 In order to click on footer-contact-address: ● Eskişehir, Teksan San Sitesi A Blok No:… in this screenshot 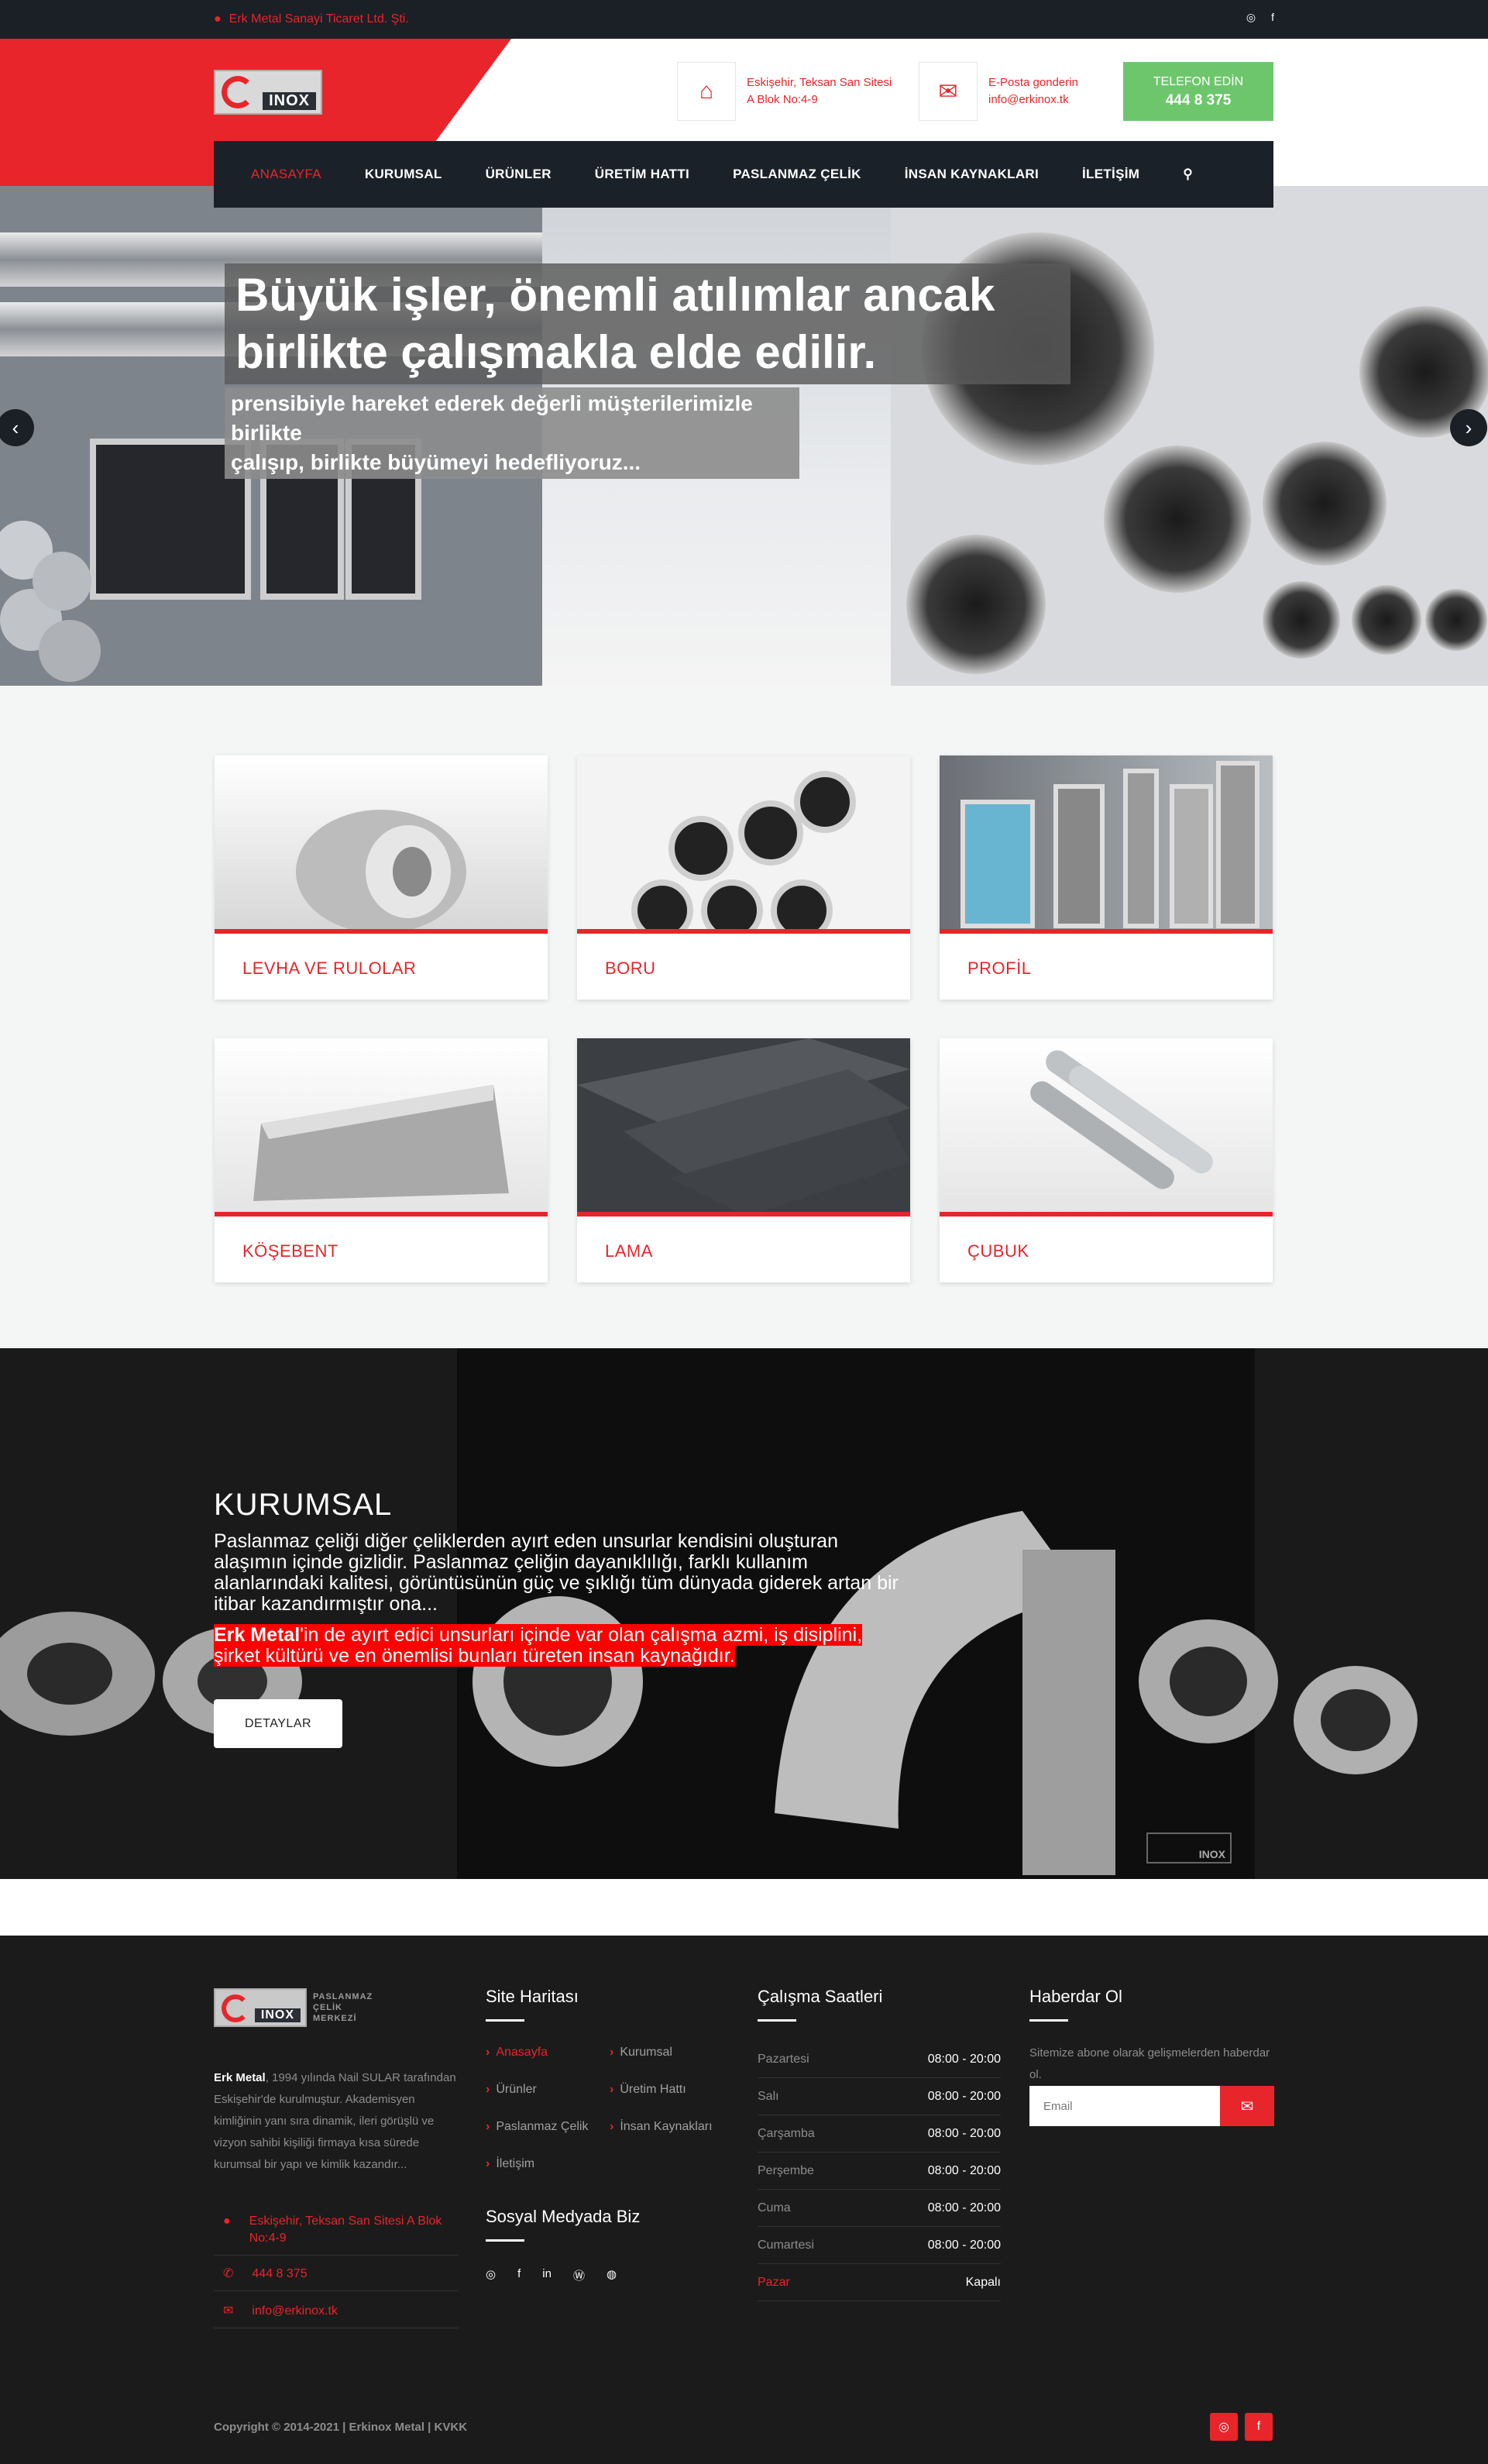, I will do `click(336, 2231)`.